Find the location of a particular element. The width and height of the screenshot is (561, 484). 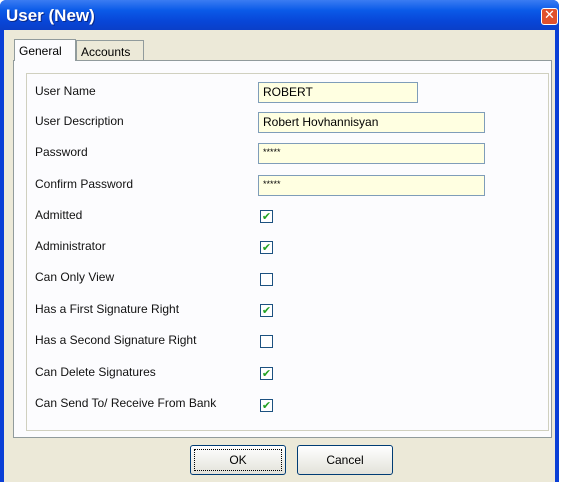

cancel-button-label: Cancel is located at coordinates (345, 460).